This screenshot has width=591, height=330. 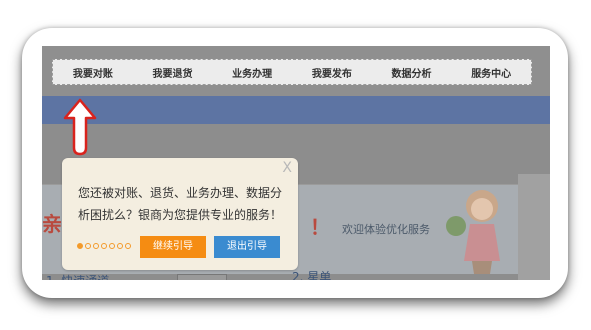 What do you see at coordinates (247, 247) in the screenshot?
I see `exit-guide-button: 退出引导` at bounding box center [247, 247].